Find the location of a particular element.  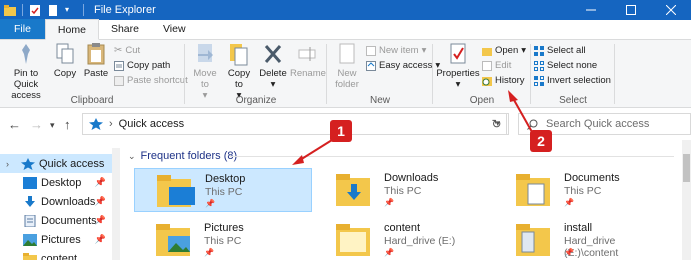

select-none-label: Select none is located at coordinates (572, 65).